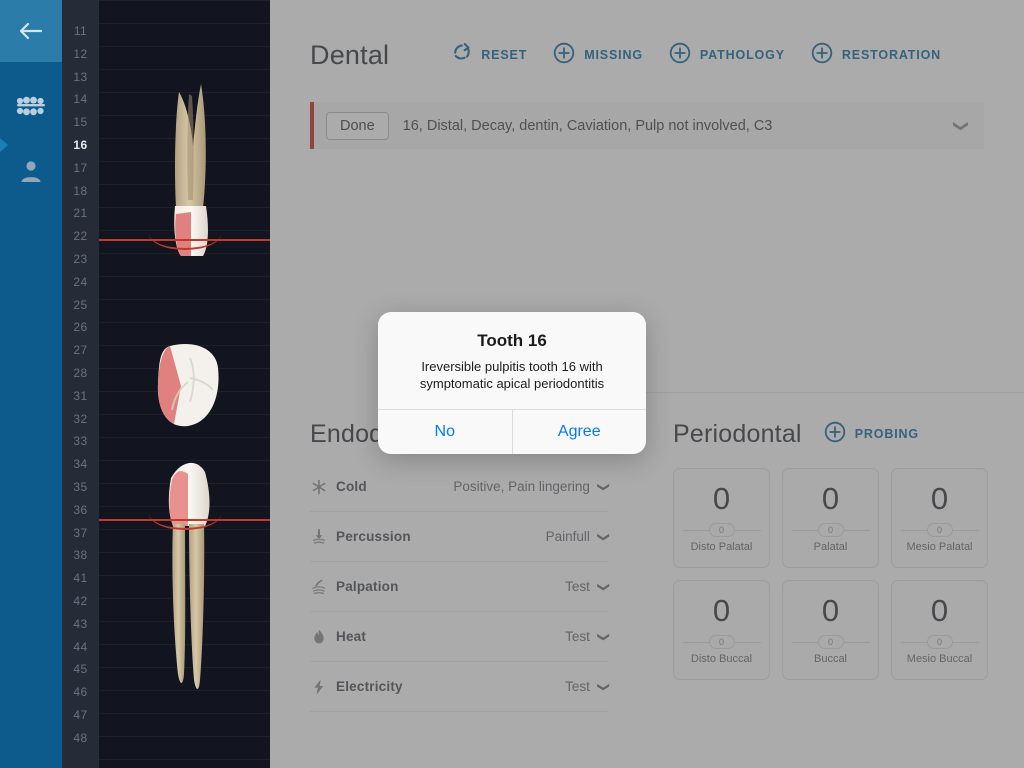 This screenshot has height=768, width=1024. I want to click on tooth-number-28: 28, so click(80, 373).